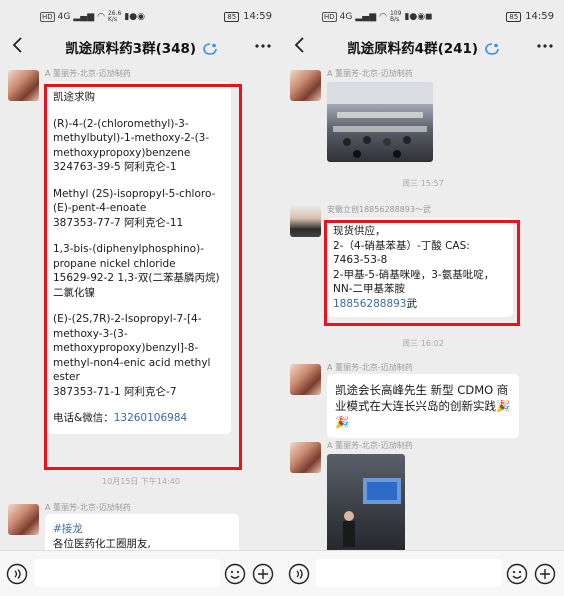 The width and height of the screenshot is (564, 596). I want to click on phone-link: 13260106984, so click(151, 418).